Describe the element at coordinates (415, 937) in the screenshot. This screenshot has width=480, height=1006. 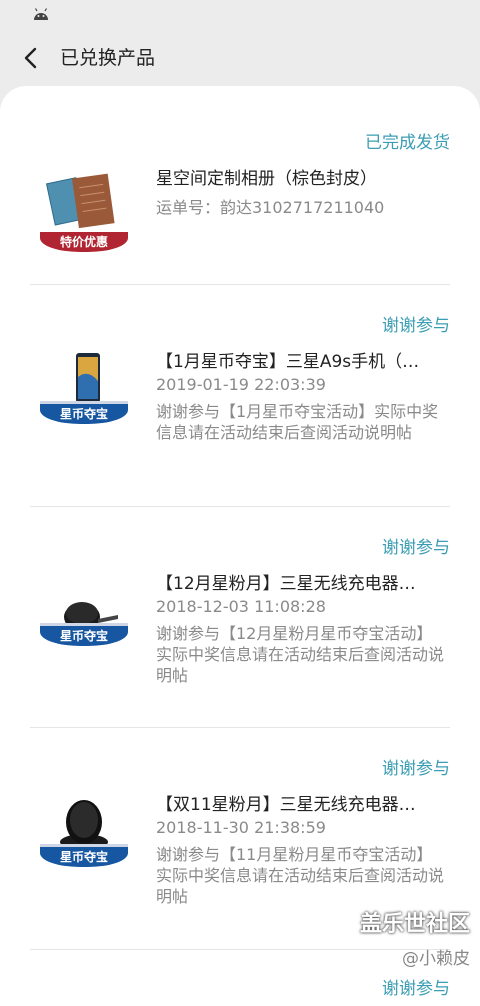
I see `watermark: 盖乐世社区 @小赖皮` at that location.